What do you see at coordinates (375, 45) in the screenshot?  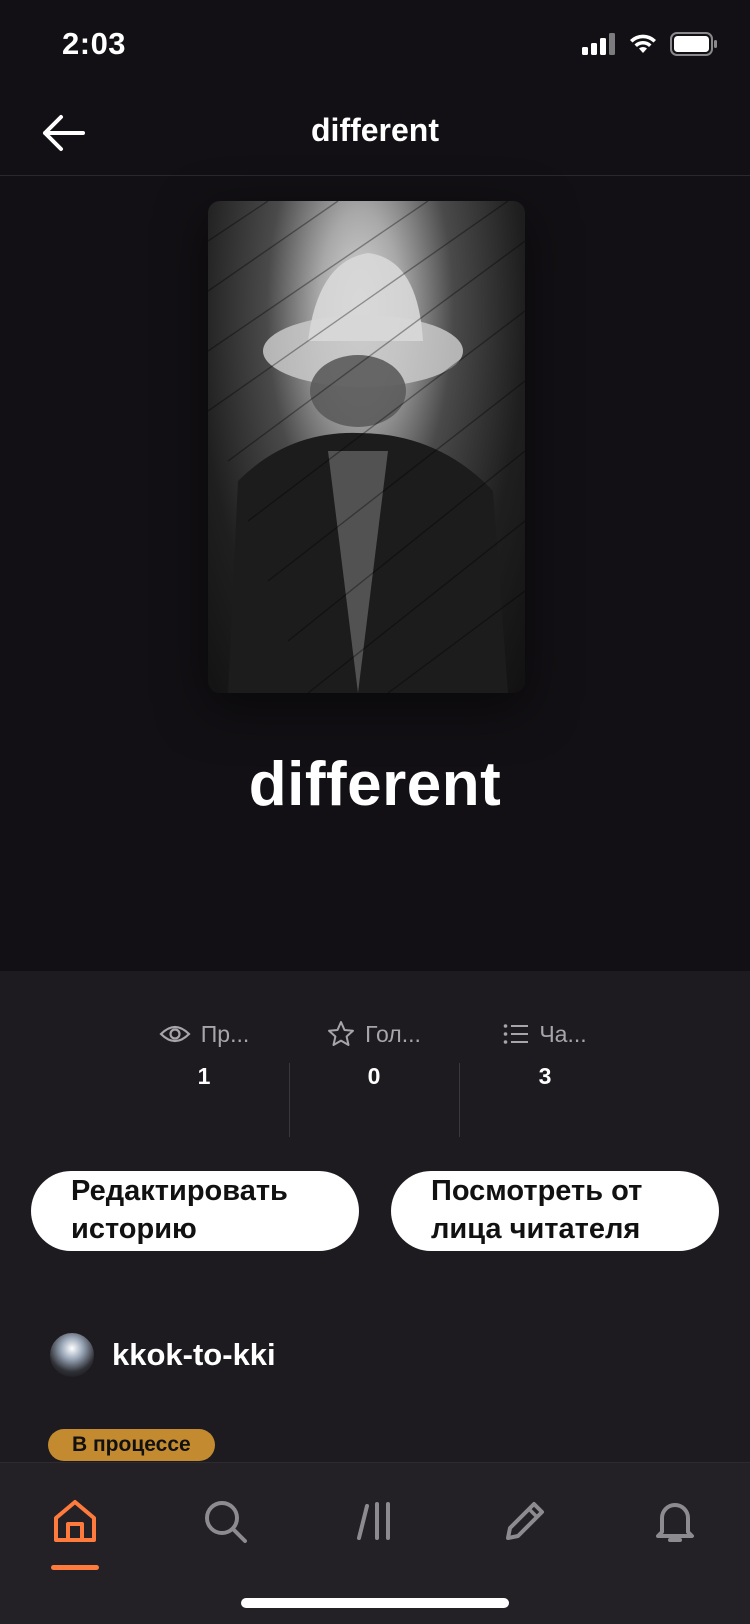 I see `status-bar: 2:03` at bounding box center [375, 45].